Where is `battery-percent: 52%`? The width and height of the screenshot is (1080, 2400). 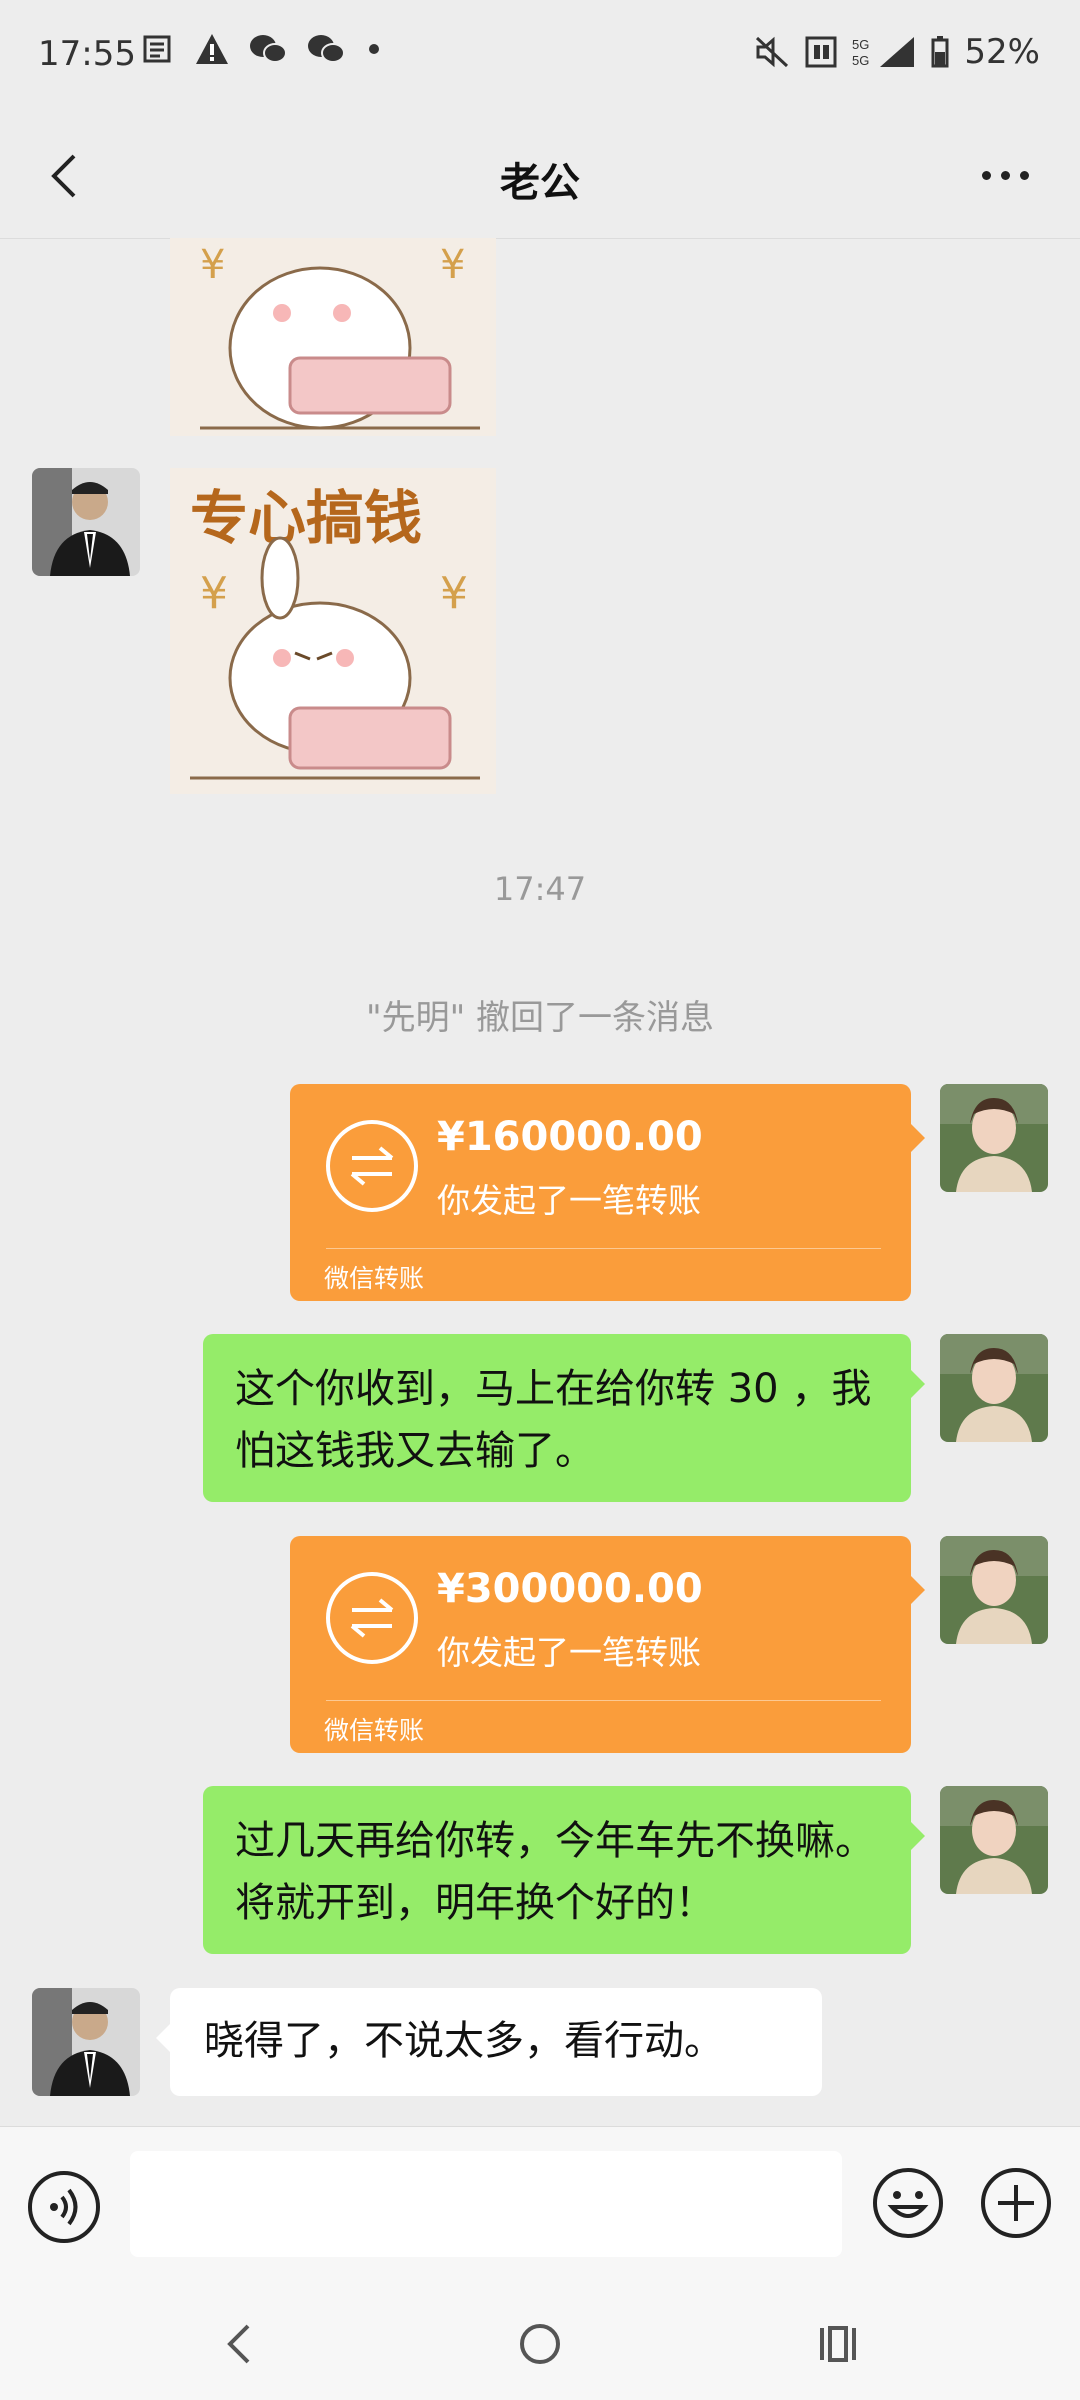
battery-percent: 52% is located at coordinates (1002, 52).